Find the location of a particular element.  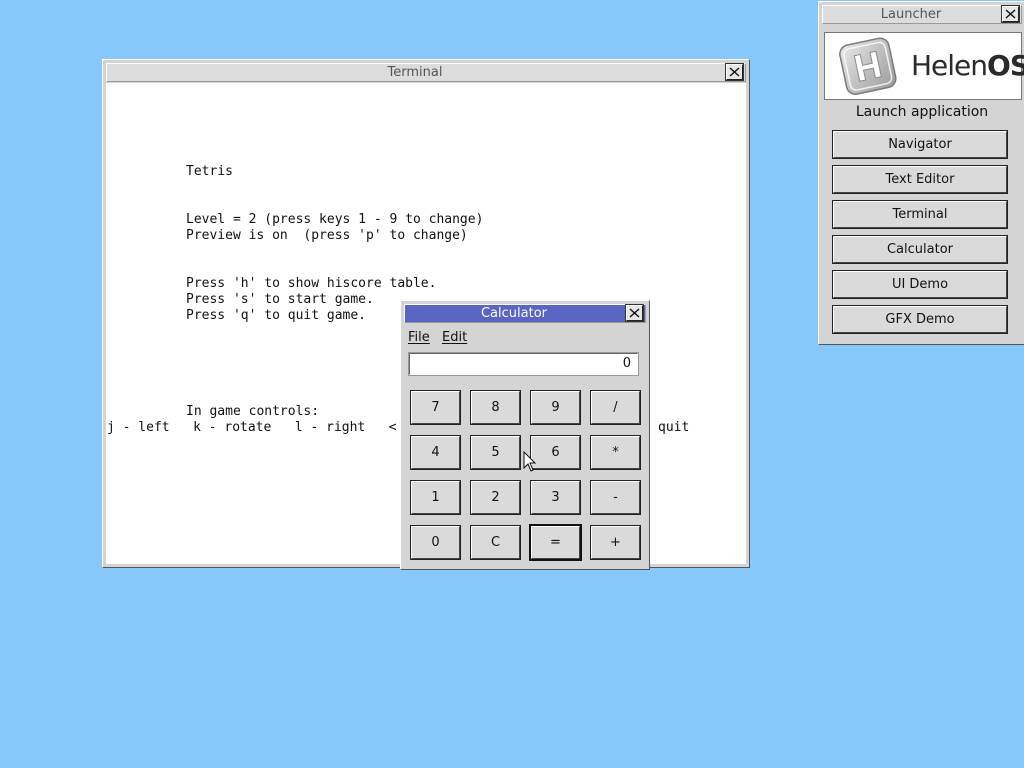

terminal-title: Terminal is located at coordinates (415, 72).